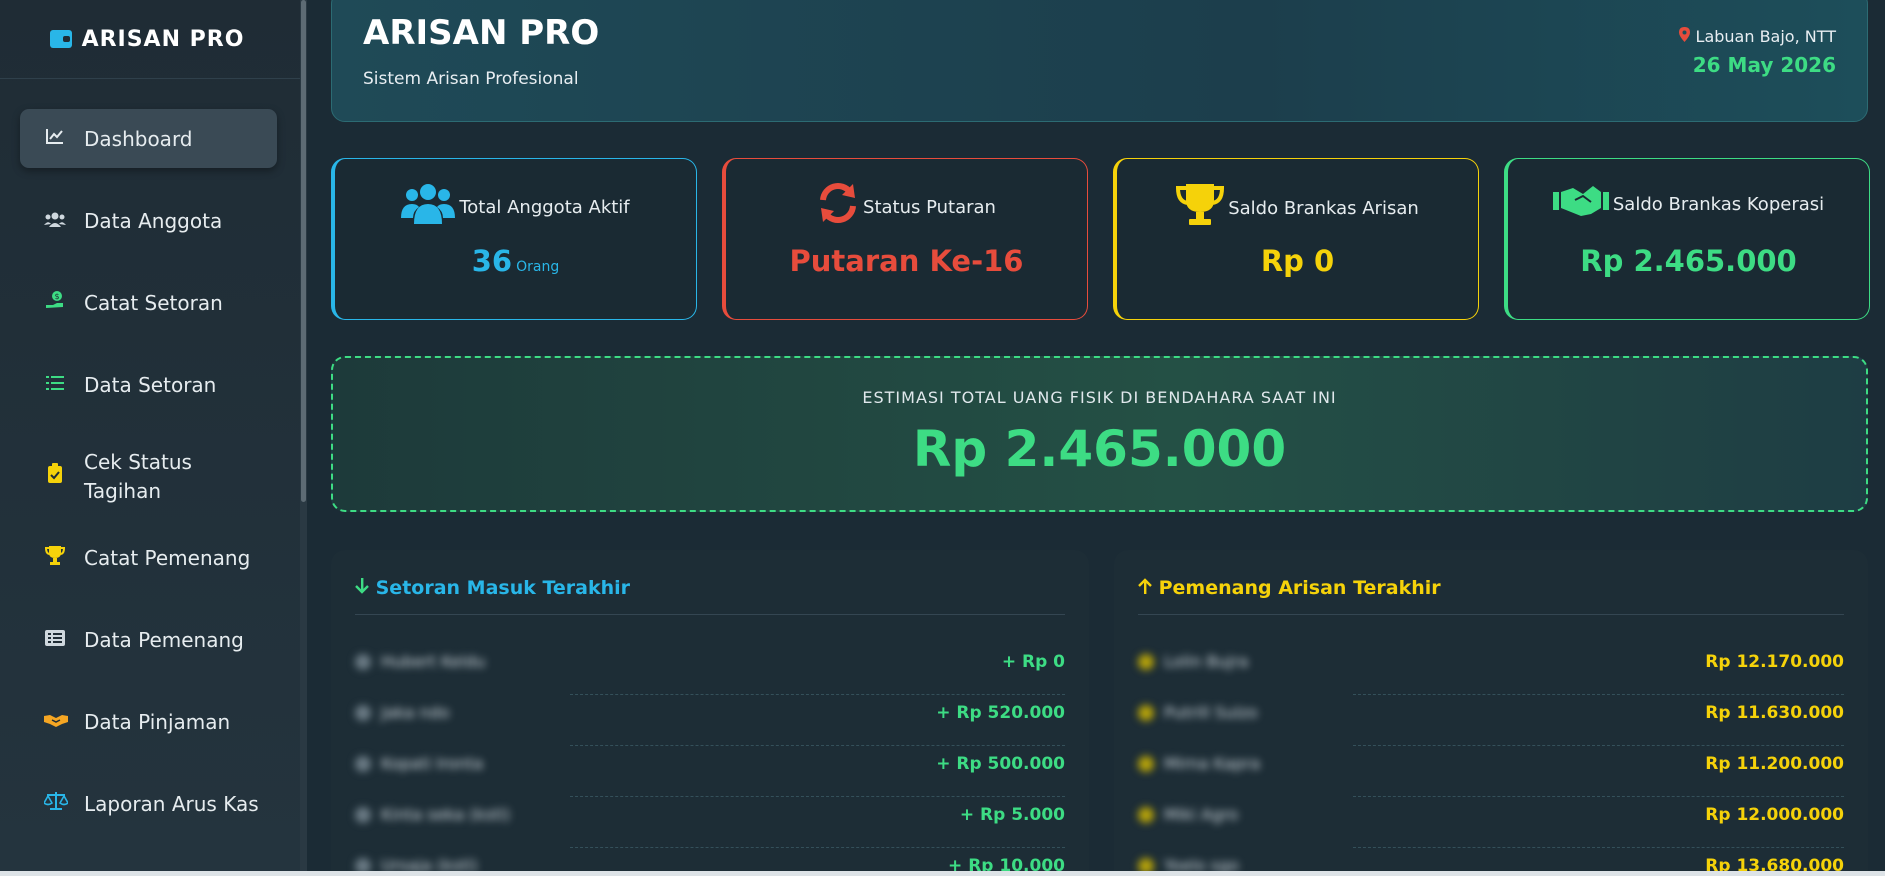 This screenshot has height=876, width=1885. I want to click on card-value: 36 Orang, so click(515, 261).